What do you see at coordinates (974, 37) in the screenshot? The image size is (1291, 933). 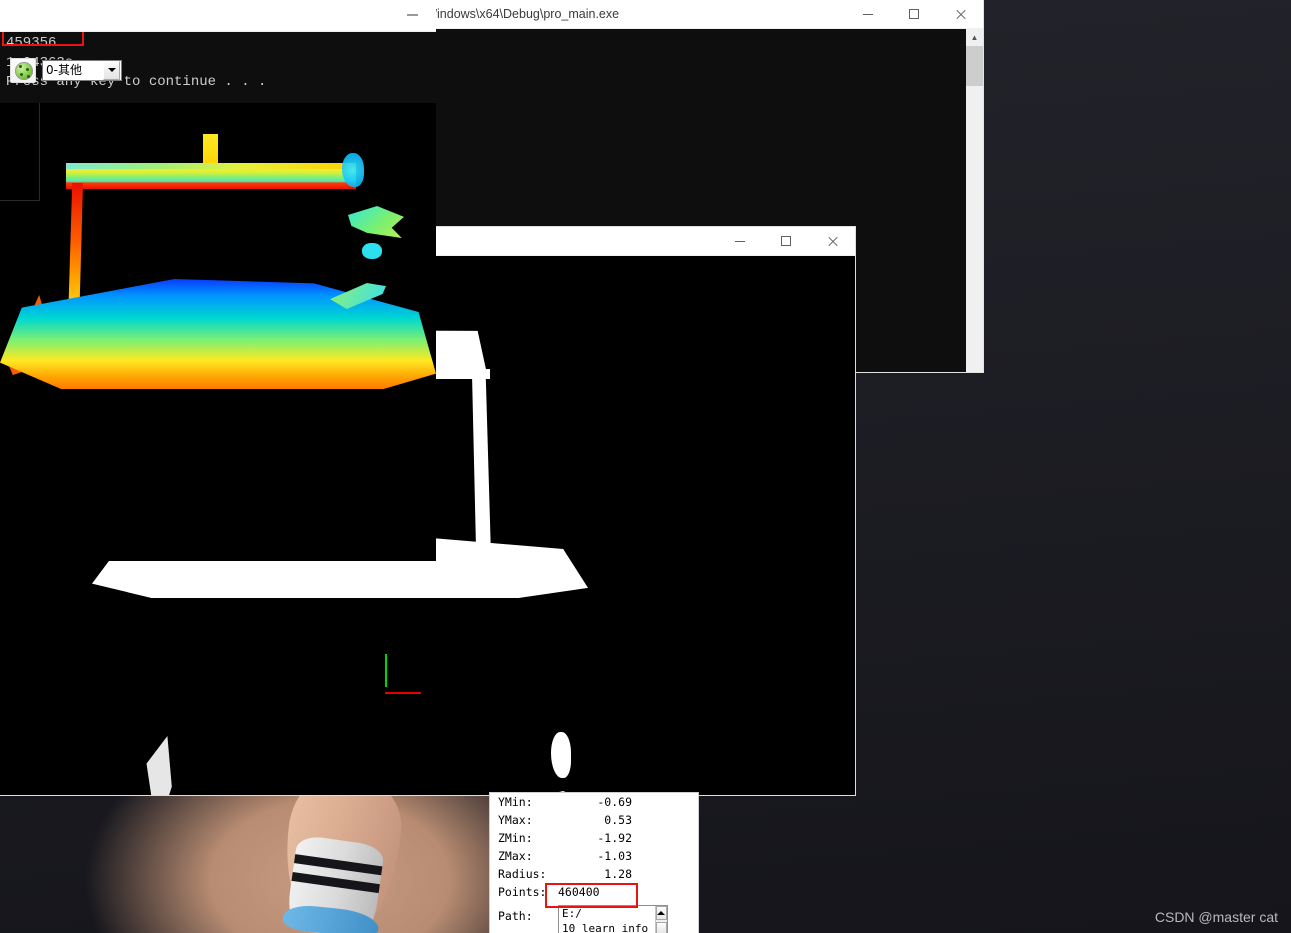 I see `scroll-up-icon: ▲` at bounding box center [974, 37].